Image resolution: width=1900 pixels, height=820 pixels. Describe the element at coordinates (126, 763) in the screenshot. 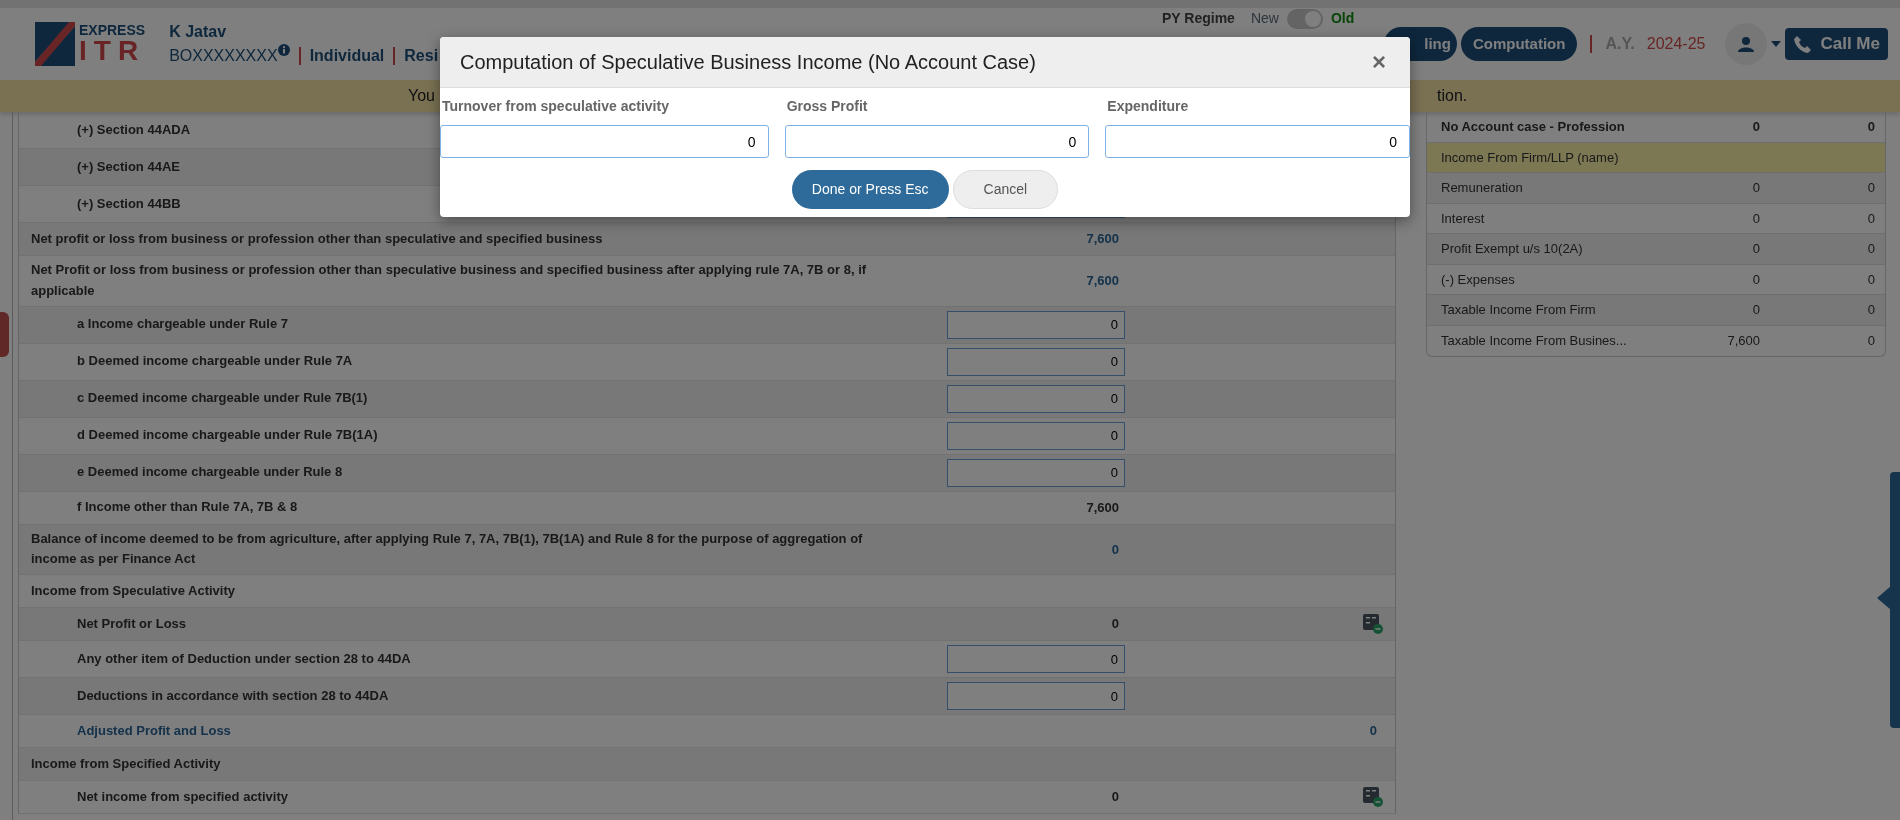

I see `row-label: Income from Specified Activity` at that location.